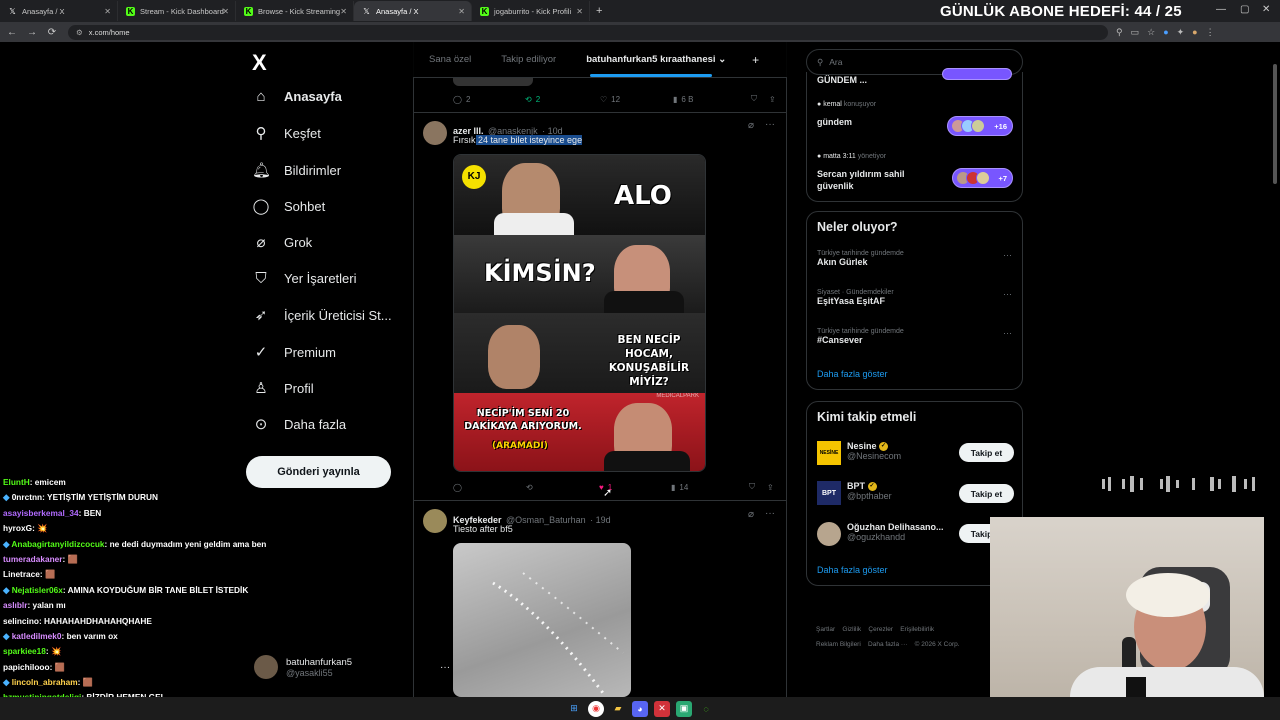 Image resolution: width=1280 pixels, height=720 pixels. Describe the element at coordinates (295, 11) in the screenshot. I see `browser-tab: K Browse - Kick Streaming ✕` at that location.